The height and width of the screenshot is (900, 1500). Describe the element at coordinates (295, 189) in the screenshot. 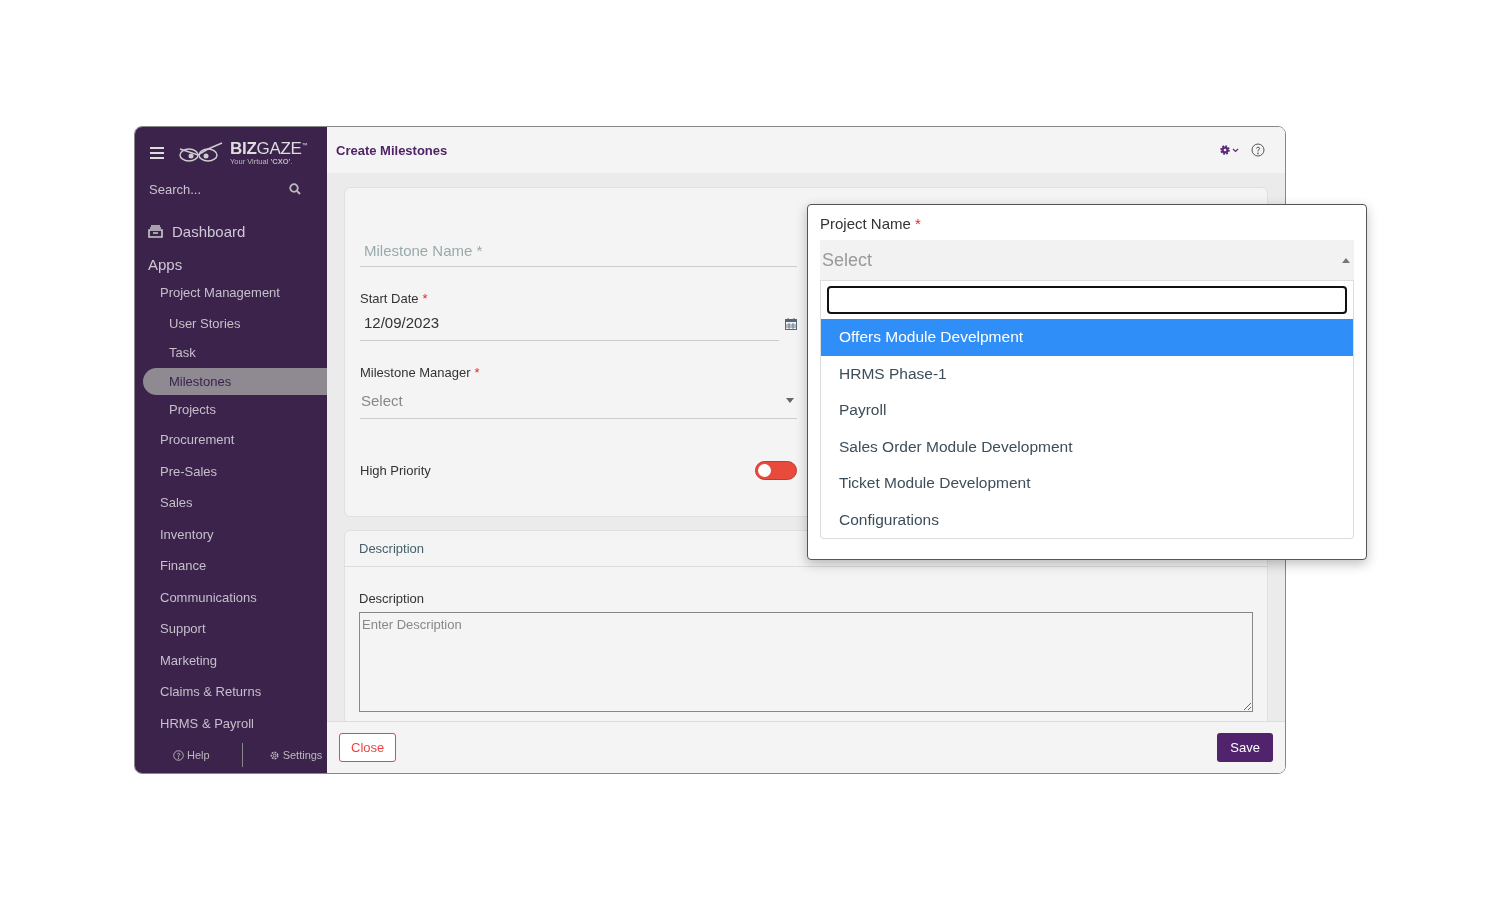

I see `search-icon` at that location.